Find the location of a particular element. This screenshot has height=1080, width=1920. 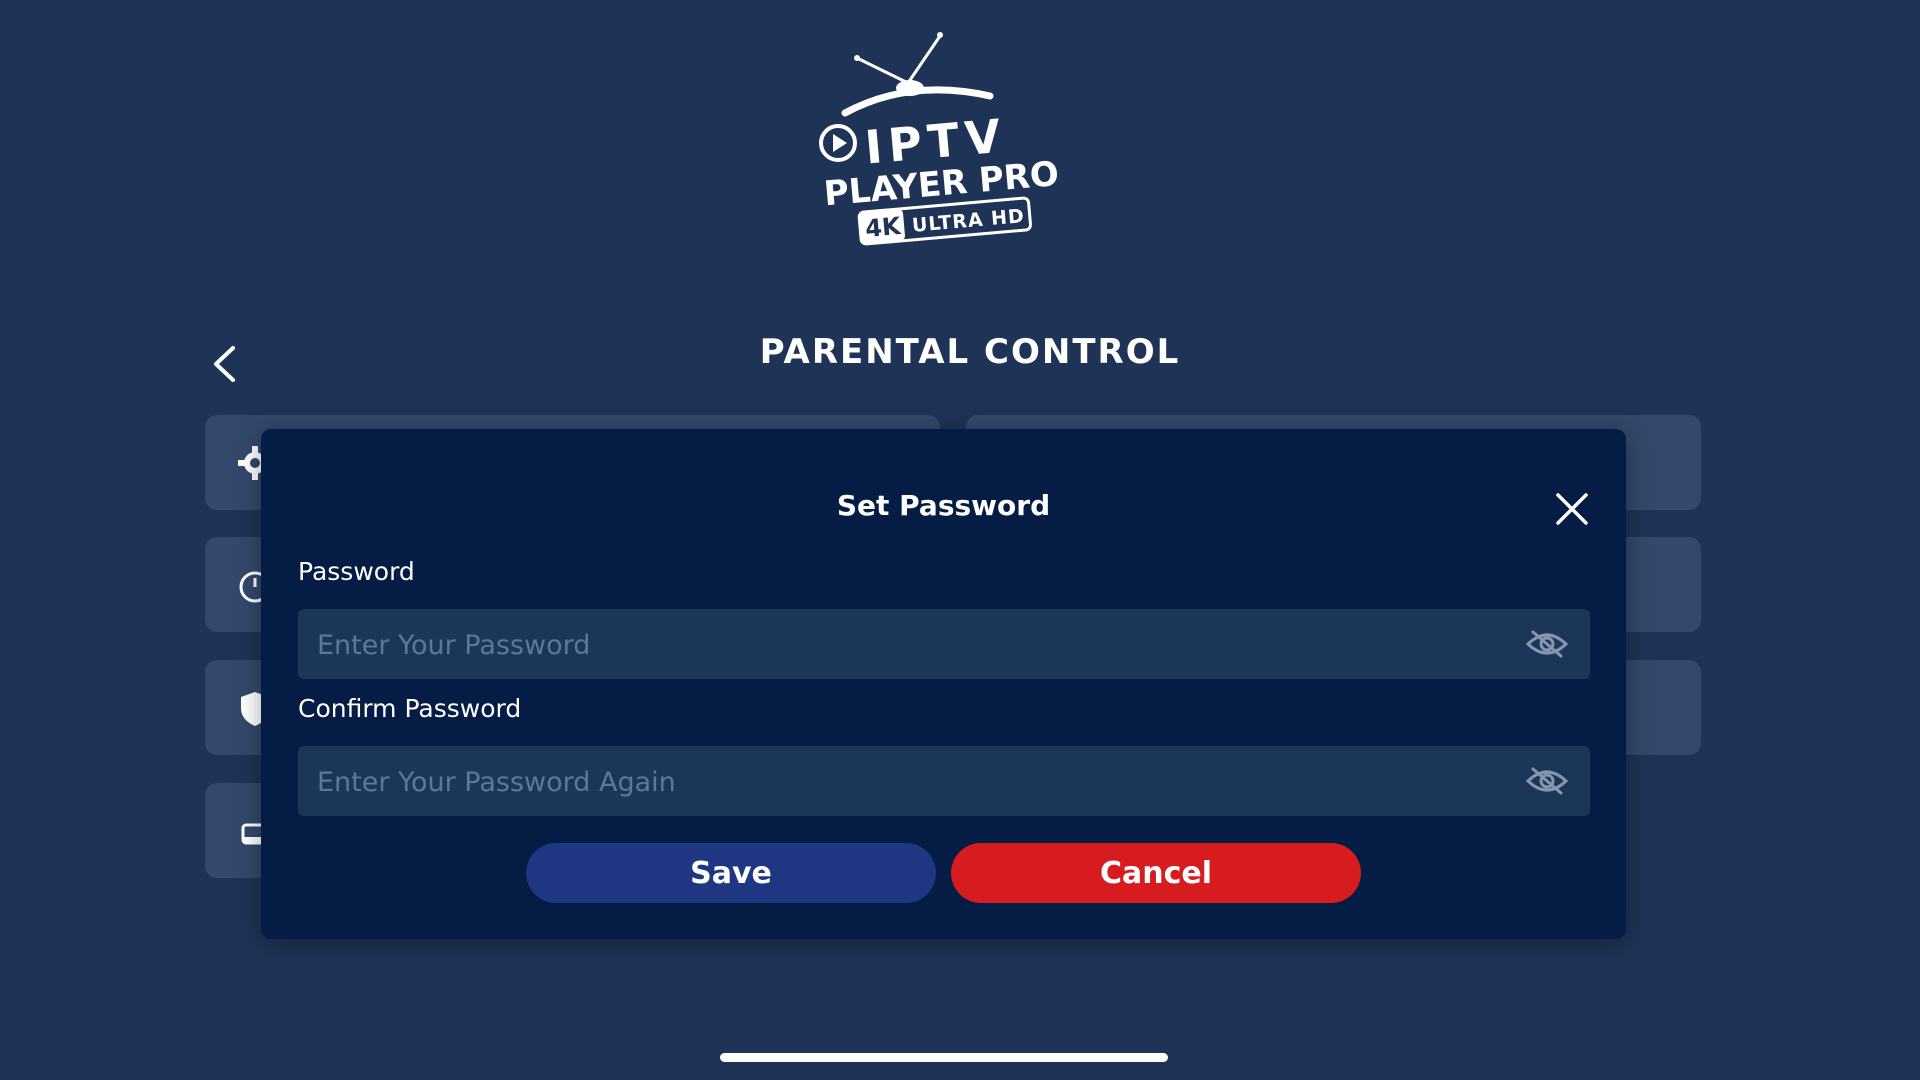

password-label: Password is located at coordinates (356, 571).